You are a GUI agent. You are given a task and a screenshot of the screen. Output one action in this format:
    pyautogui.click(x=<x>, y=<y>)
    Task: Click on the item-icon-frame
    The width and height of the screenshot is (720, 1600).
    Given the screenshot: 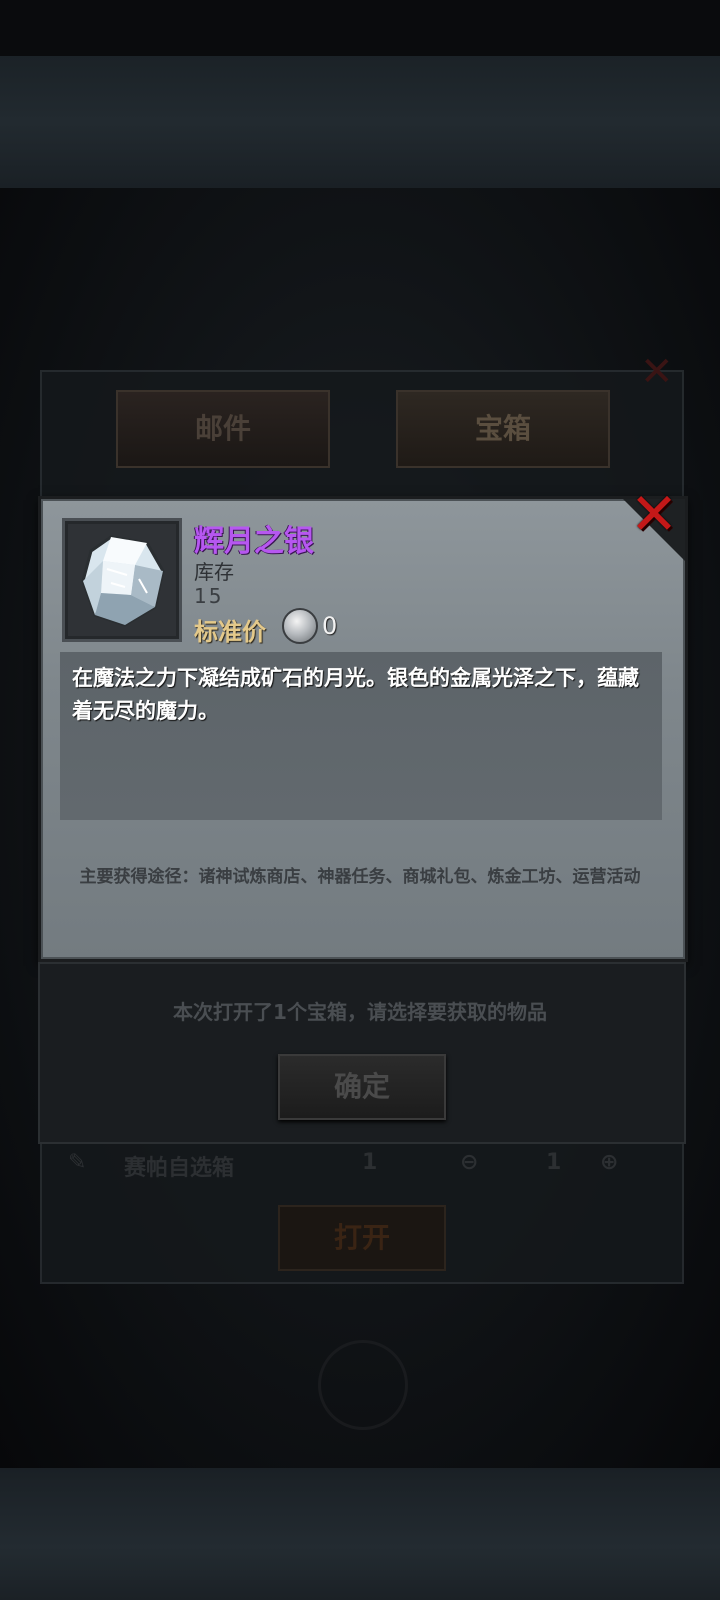 What is the action you would take?
    pyautogui.click(x=122, y=580)
    